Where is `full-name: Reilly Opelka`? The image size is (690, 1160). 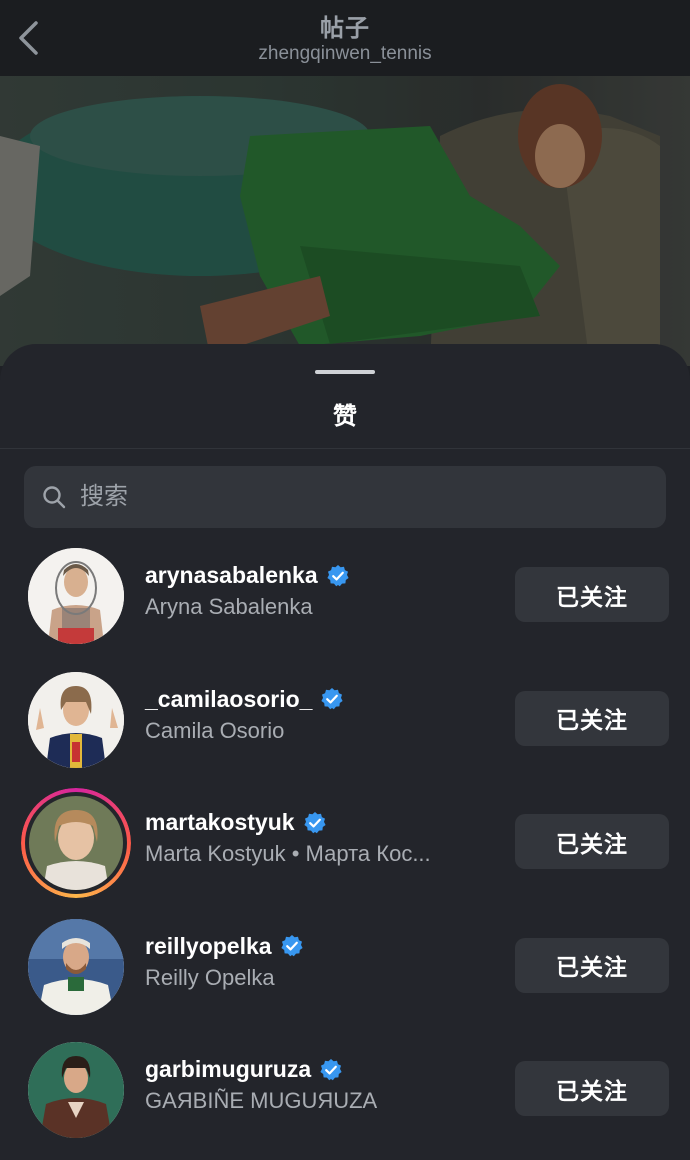
full-name: Reilly Opelka is located at coordinates (210, 977).